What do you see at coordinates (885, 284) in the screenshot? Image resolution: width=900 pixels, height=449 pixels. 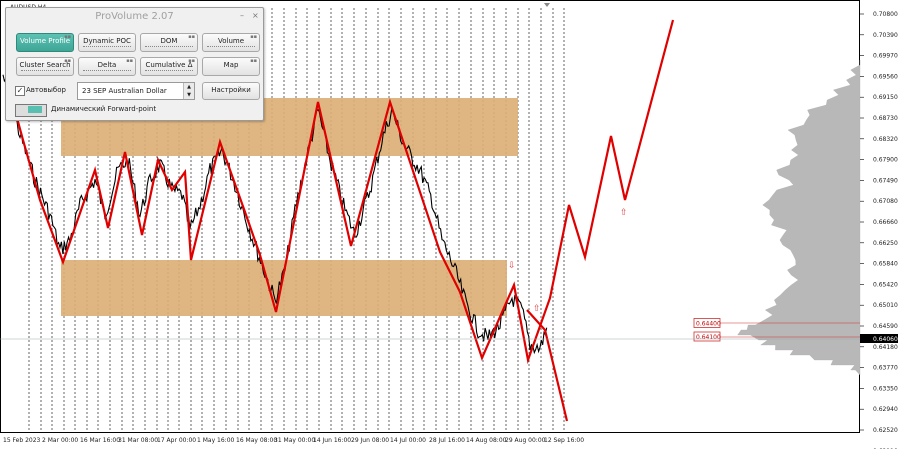 I see `price-axis-label: 0.65420` at bounding box center [885, 284].